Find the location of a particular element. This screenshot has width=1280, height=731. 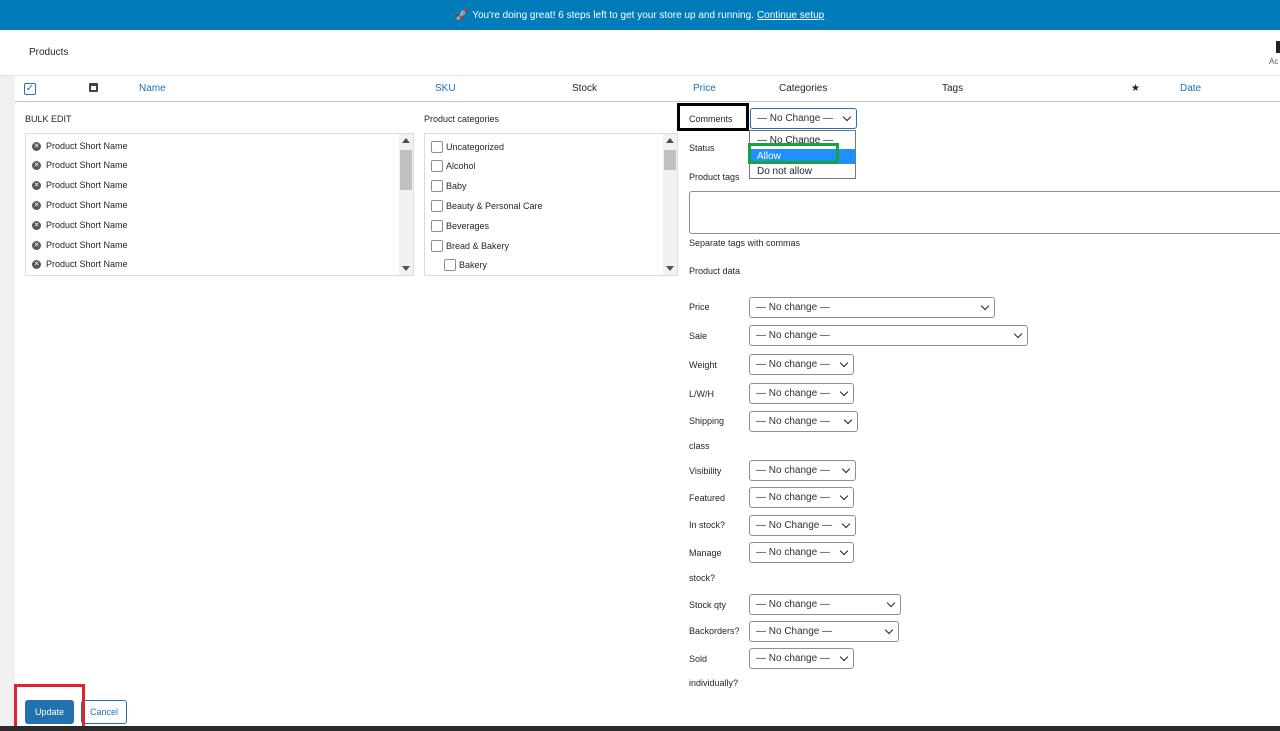

categories-title: Product categories is located at coordinates (462, 119).